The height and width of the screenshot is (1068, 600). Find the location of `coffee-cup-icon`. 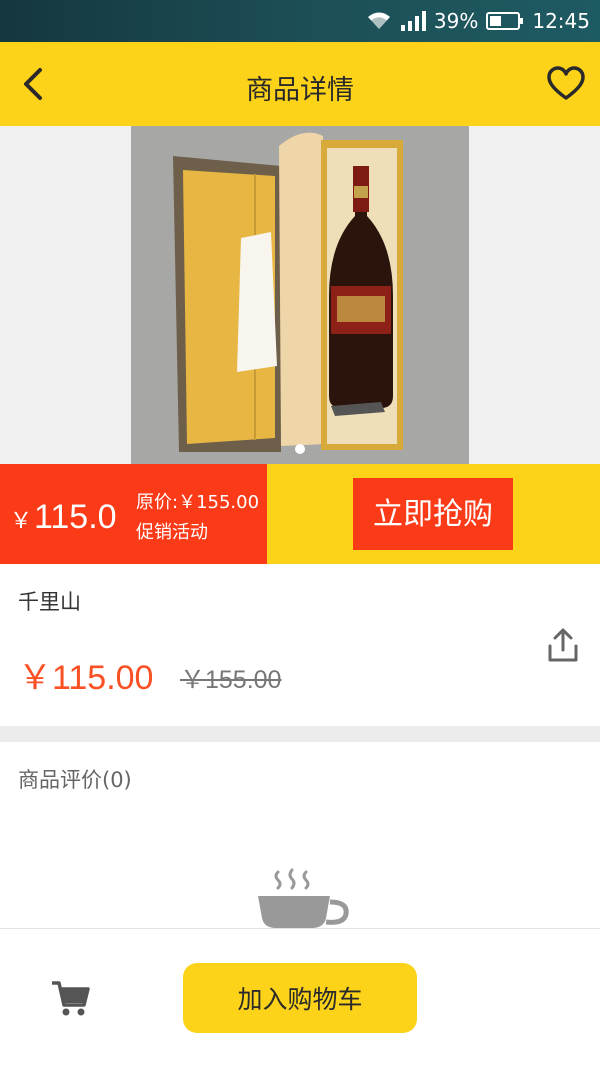

coffee-cup-icon is located at coordinates (303, 898).